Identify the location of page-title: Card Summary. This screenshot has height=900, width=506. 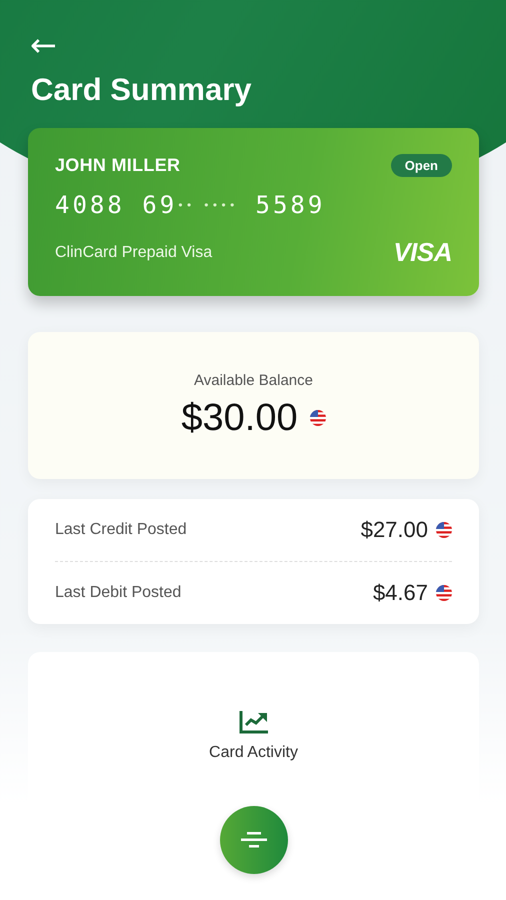
(142, 90).